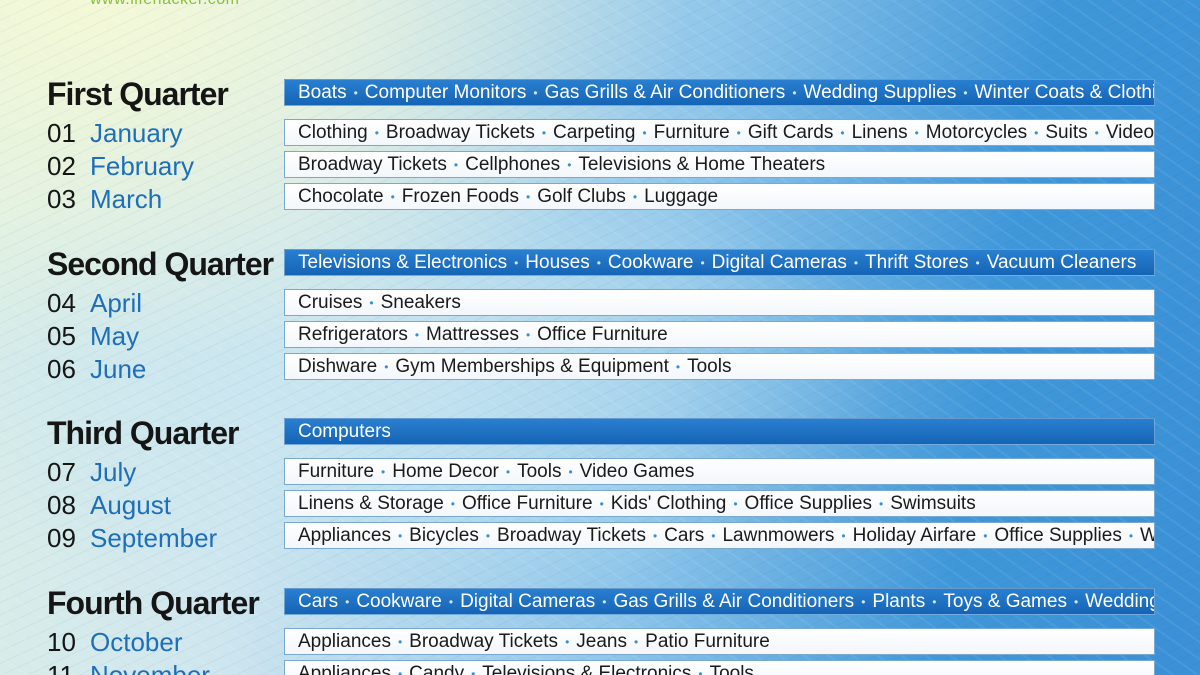  I want to click on category-item: Linens, so click(879, 132).